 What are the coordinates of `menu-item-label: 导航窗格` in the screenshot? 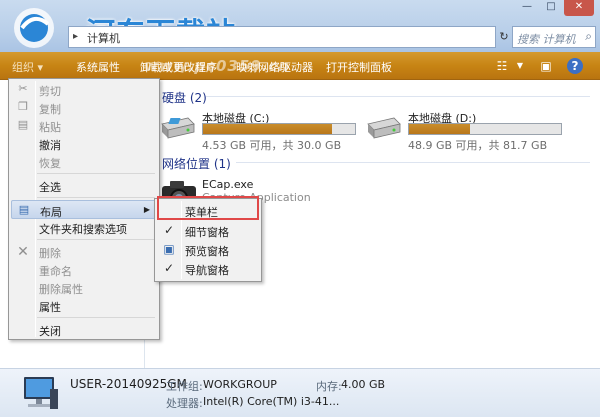 It's located at (207, 270).